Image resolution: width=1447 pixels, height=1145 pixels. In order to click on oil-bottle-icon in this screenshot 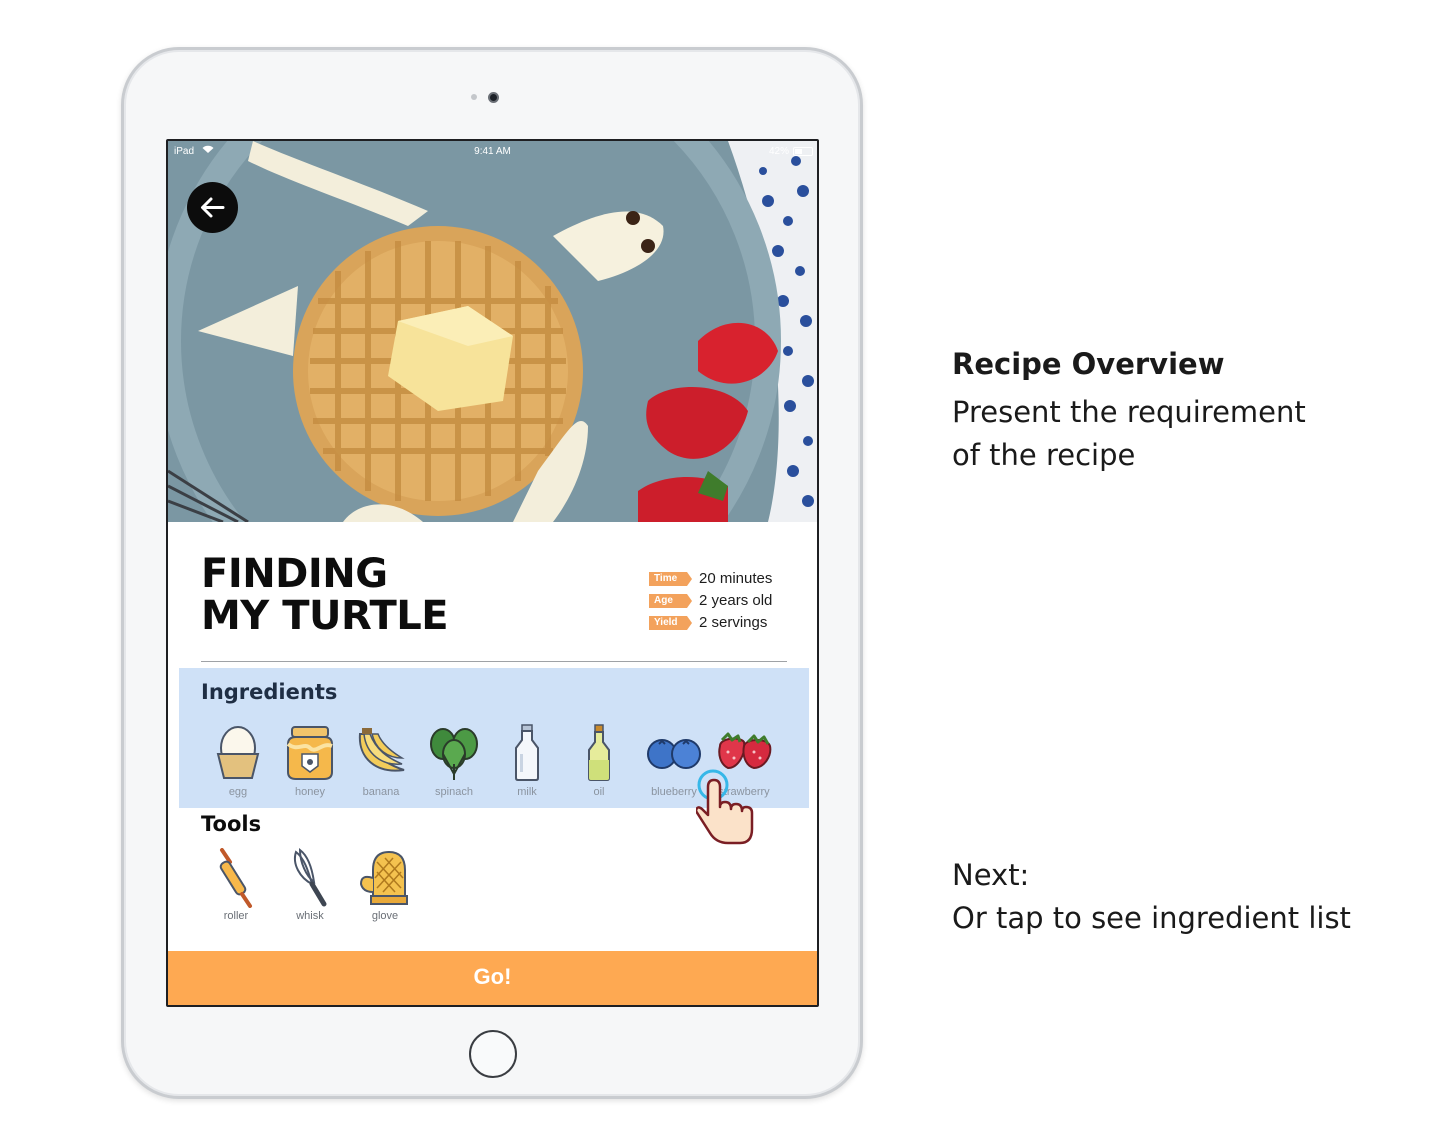, I will do `click(599, 752)`.